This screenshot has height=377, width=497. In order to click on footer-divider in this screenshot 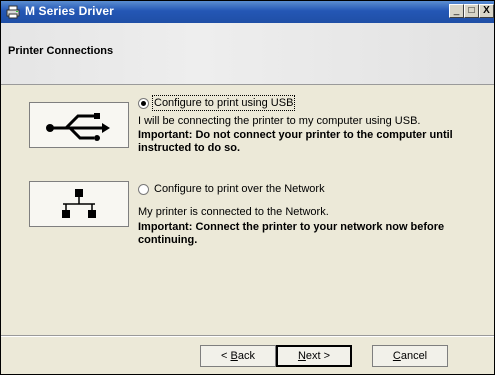, I will do `click(247, 336)`.